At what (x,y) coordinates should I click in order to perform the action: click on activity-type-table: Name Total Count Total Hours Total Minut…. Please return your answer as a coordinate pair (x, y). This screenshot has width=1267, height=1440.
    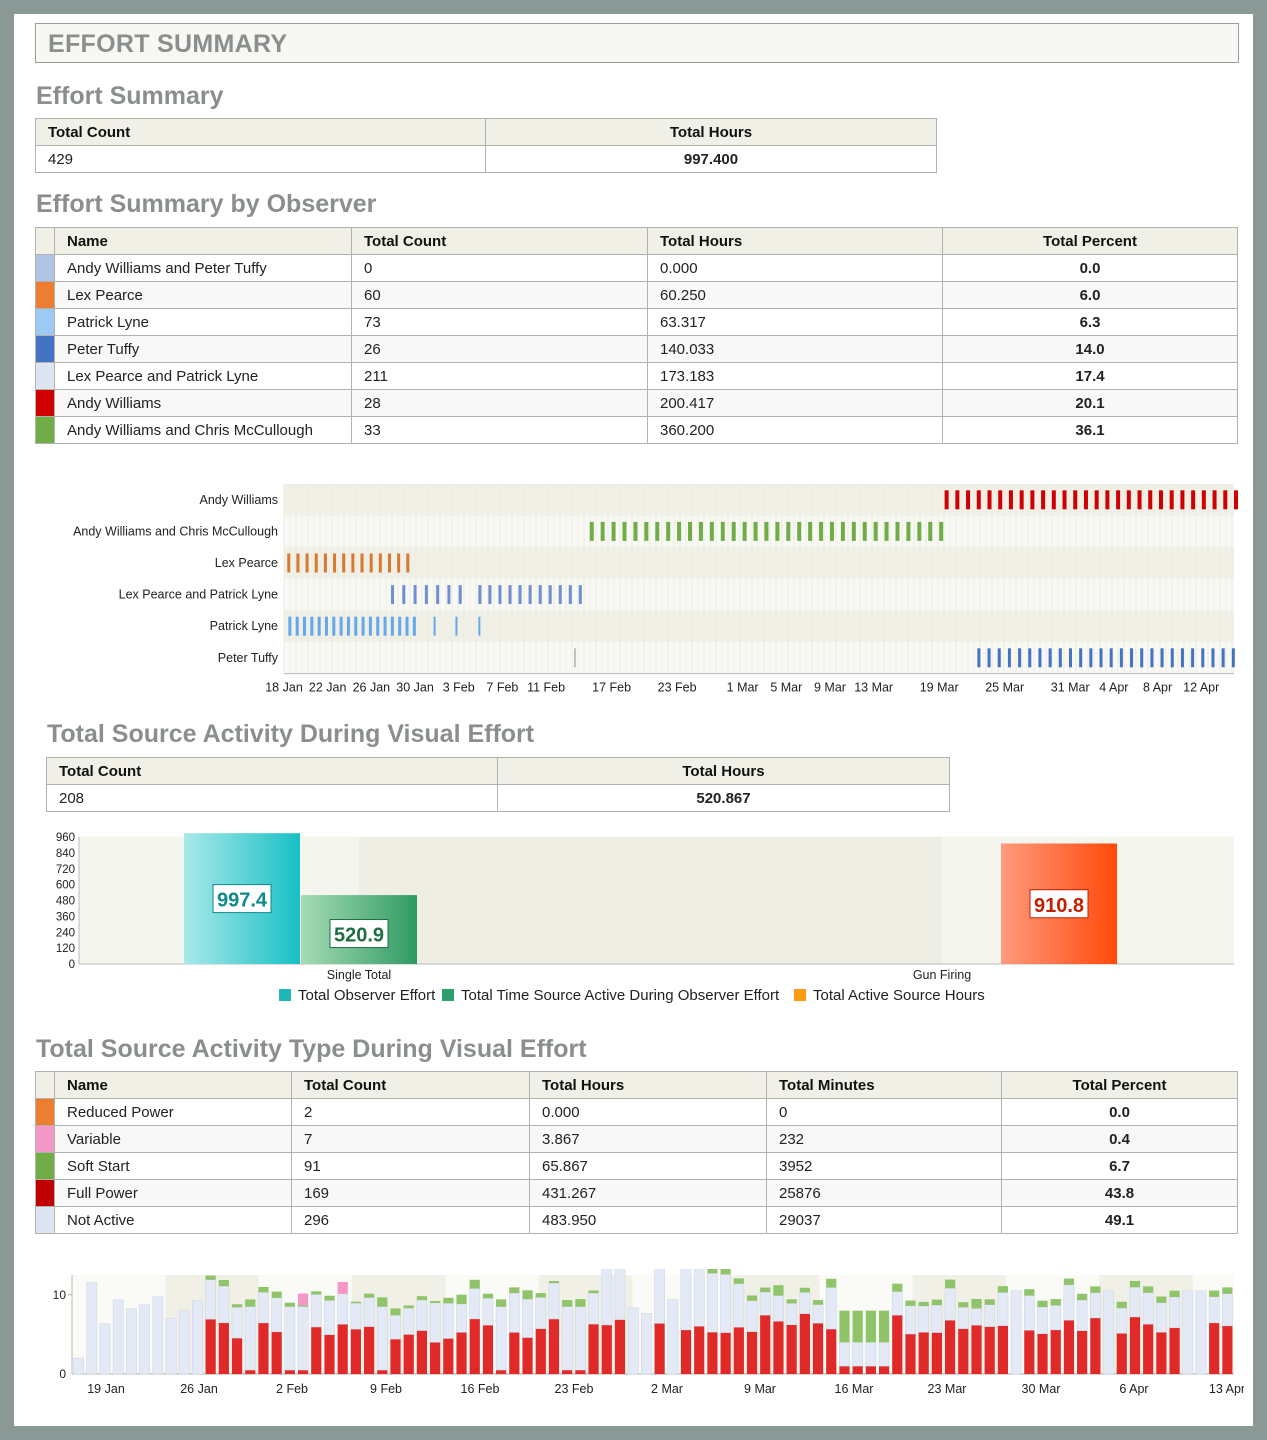
    Looking at the image, I should click on (636, 1152).